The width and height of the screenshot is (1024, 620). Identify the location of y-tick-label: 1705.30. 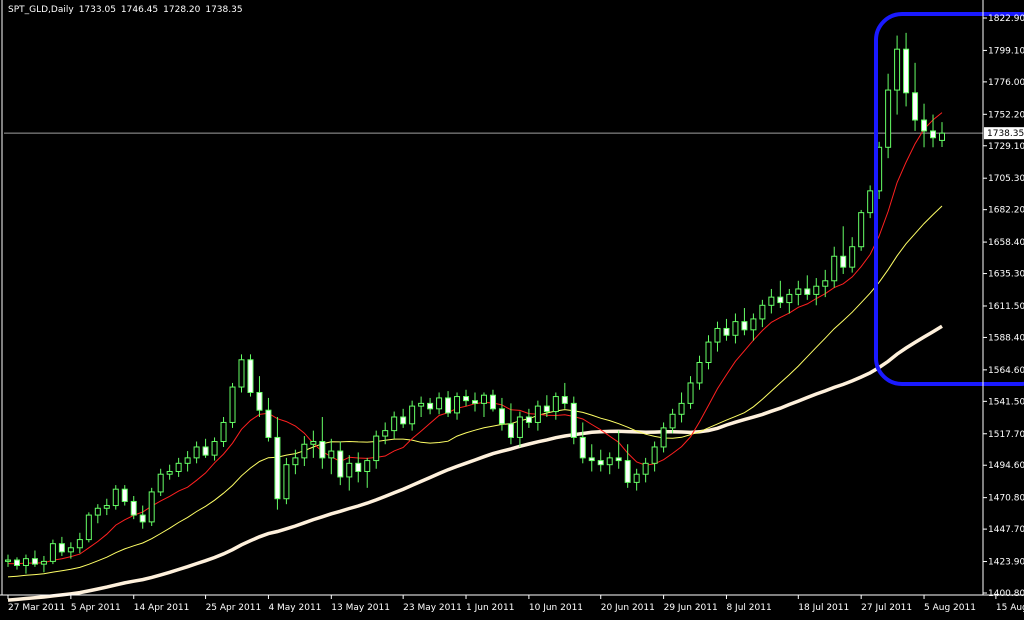
(1006, 179).